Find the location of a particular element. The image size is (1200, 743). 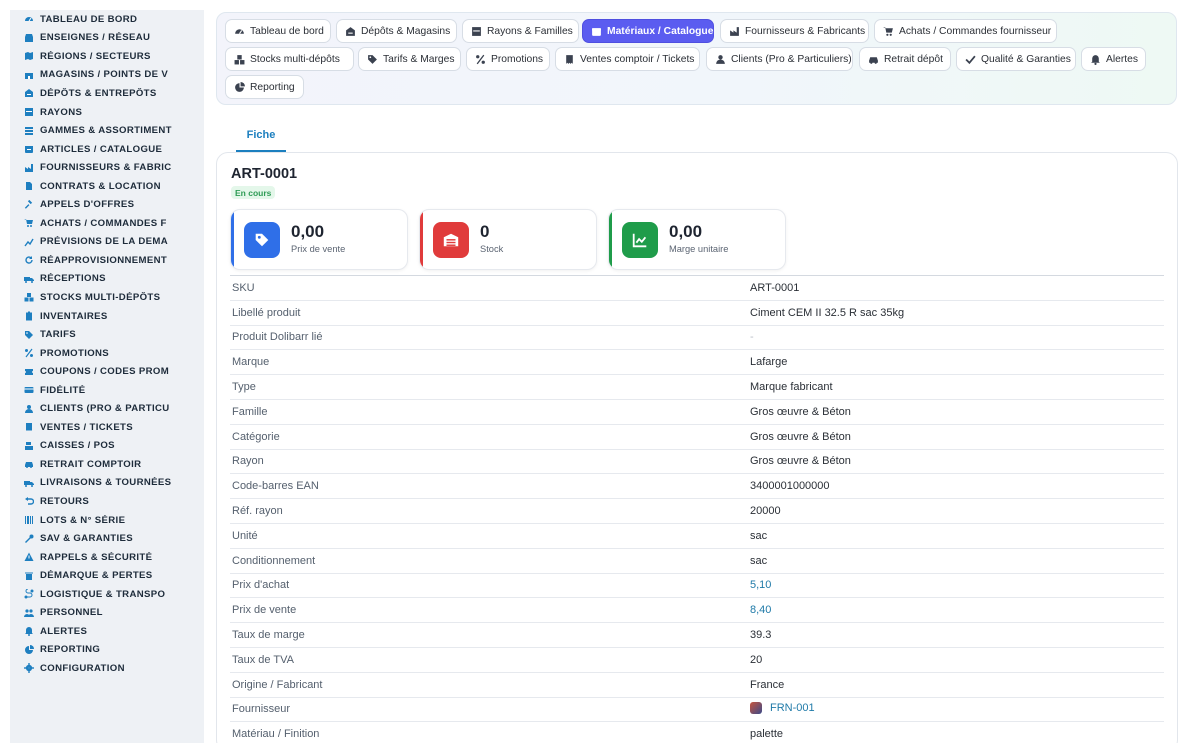

tab-achats-commandes-fournisseur: Achats / Commandes fournisseur is located at coordinates (965, 31).